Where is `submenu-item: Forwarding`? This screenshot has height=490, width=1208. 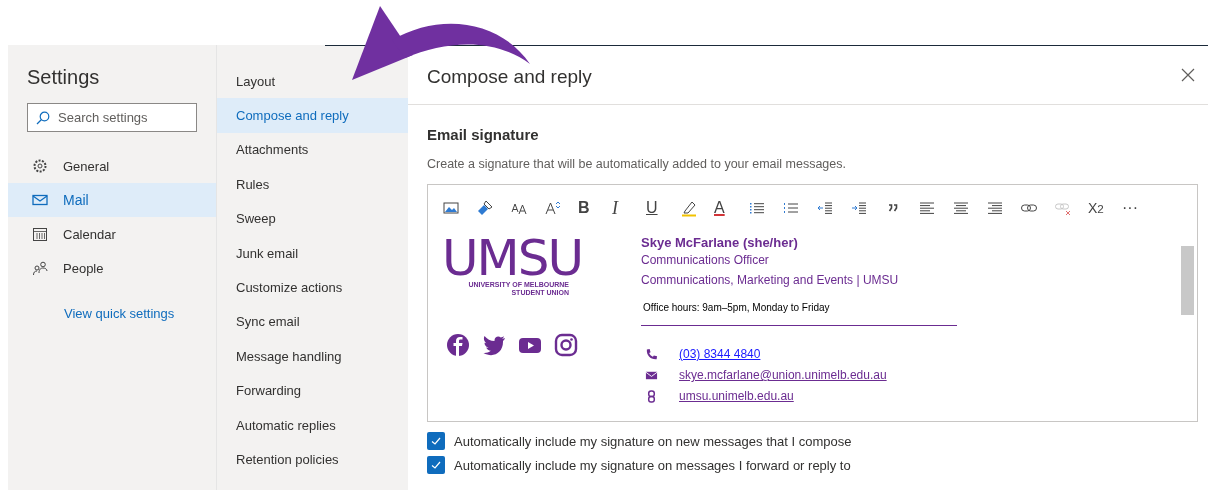 submenu-item: Forwarding is located at coordinates (312, 390).